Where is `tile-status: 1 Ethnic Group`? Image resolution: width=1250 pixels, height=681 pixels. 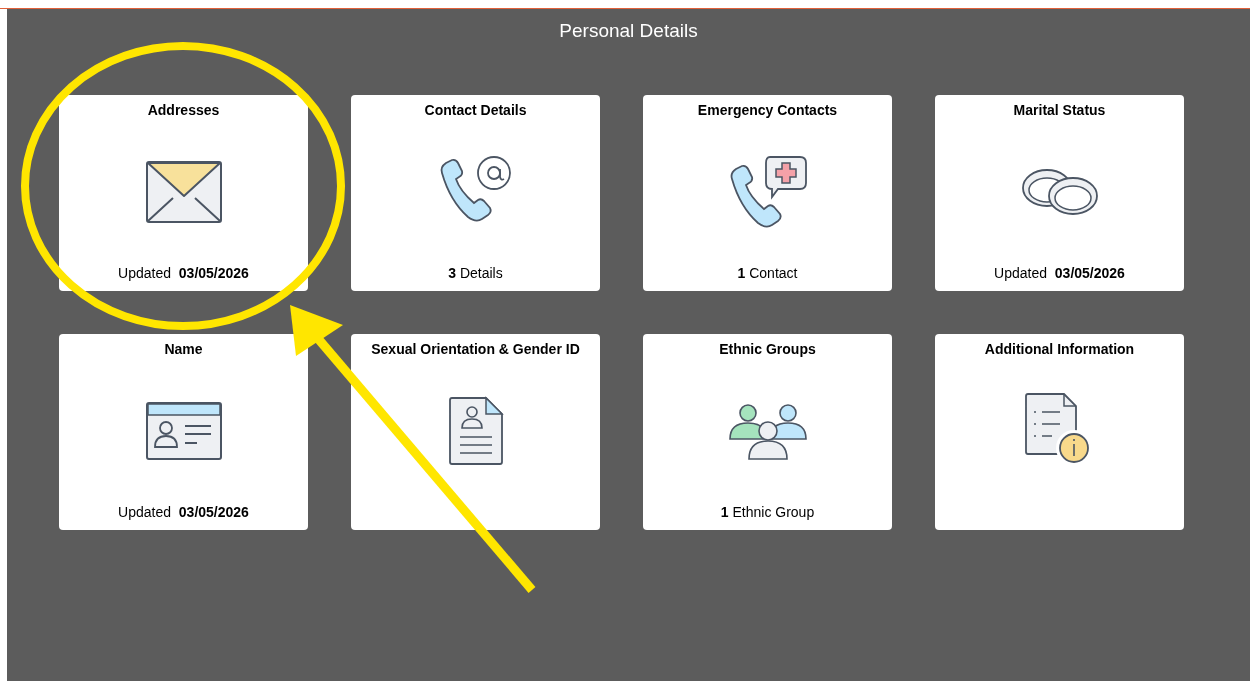 tile-status: 1 Ethnic Group is located at coordinates (767, 512).